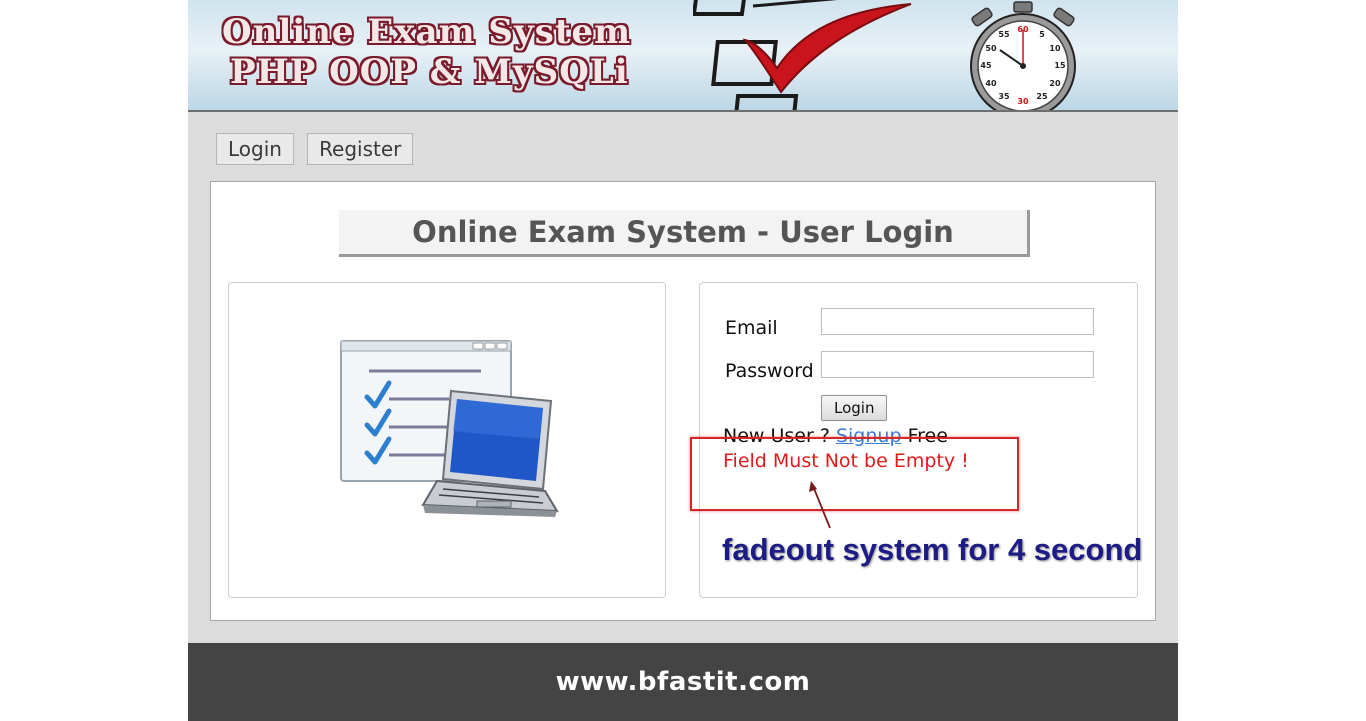  What do you see at coordinates (986, 65) in the screenshot?
I see `stopwatch-number: 45` at bounding box center [986, 65].